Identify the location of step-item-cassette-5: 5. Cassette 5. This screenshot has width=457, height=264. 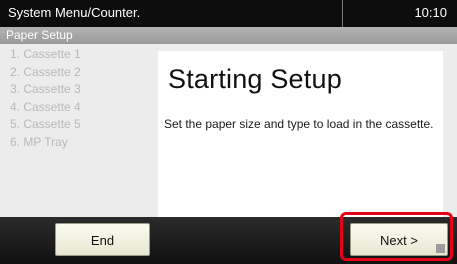
(45, 124).